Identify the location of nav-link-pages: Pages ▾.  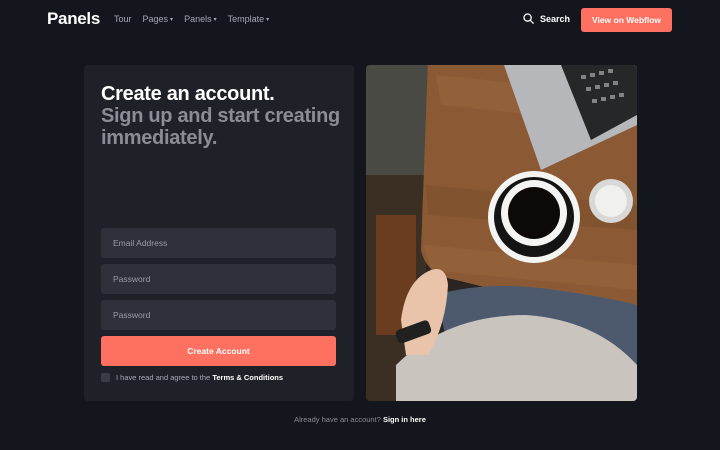
(158, 19).